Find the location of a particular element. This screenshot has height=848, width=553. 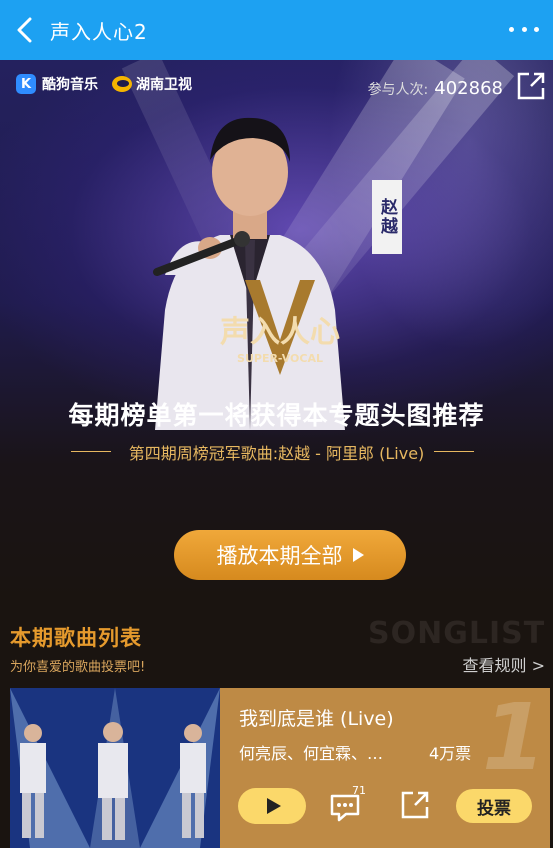

participants-label: 参与人次: is located at coordinates (398, 90).